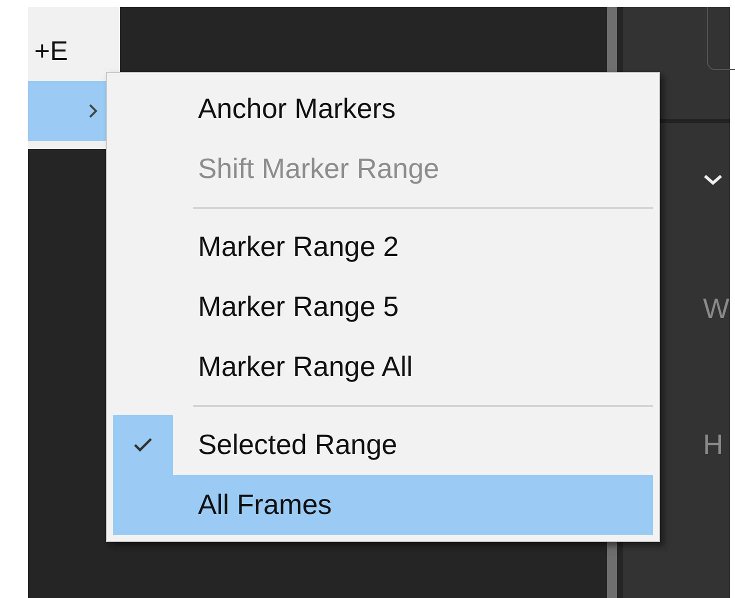 The height and width of the screenshot is (598, 735). I want to click on menu-item: Anchor Markers, so click(383, 109).